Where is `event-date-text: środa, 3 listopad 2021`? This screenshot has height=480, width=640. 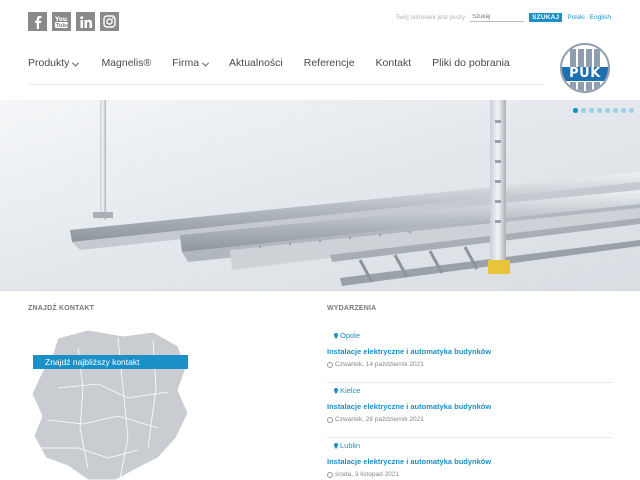
event-date-text: środa, 3 listopad 2021 is located at coordinates (367, 474).